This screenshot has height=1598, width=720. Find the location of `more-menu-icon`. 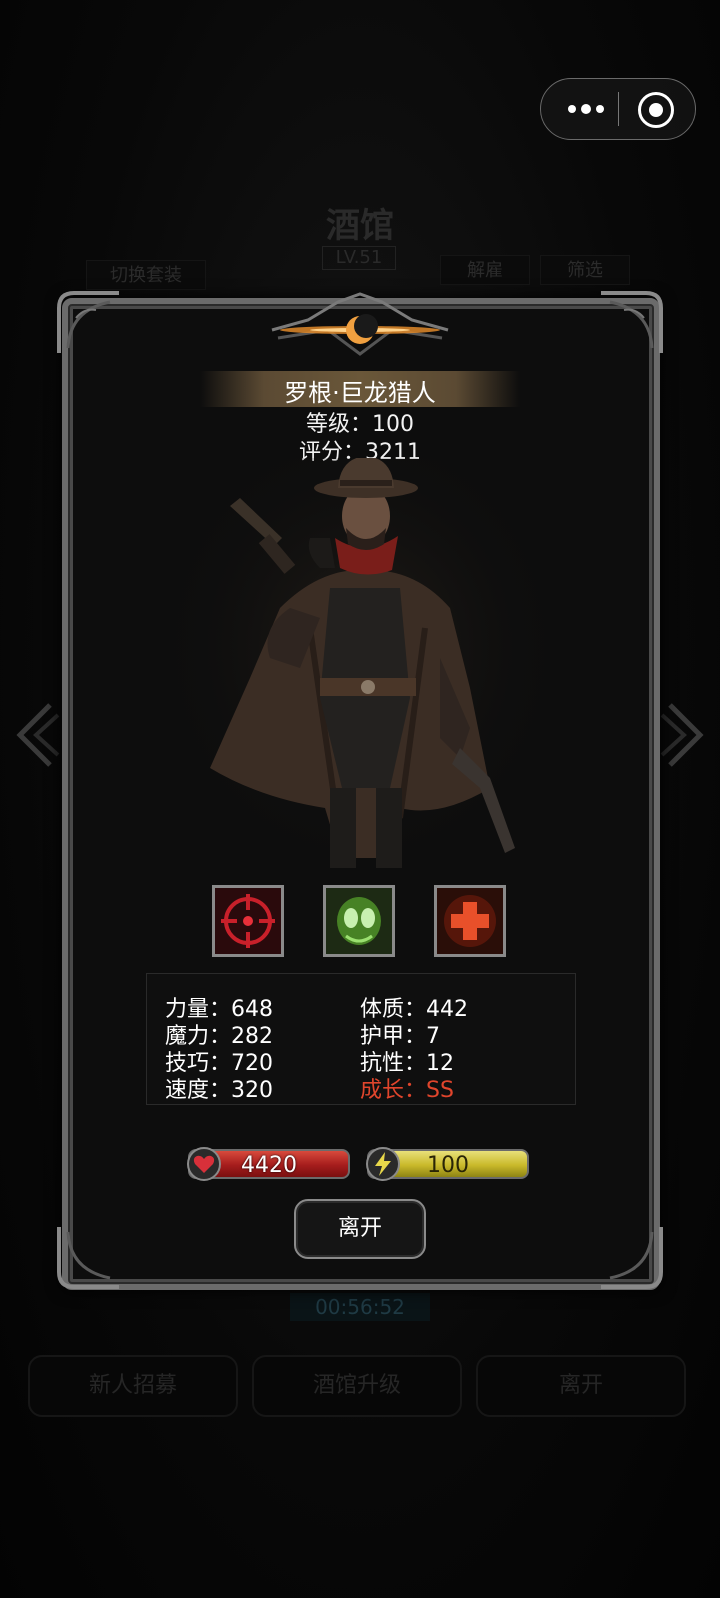

more-menu-icon is located at coordinates (586, 109).